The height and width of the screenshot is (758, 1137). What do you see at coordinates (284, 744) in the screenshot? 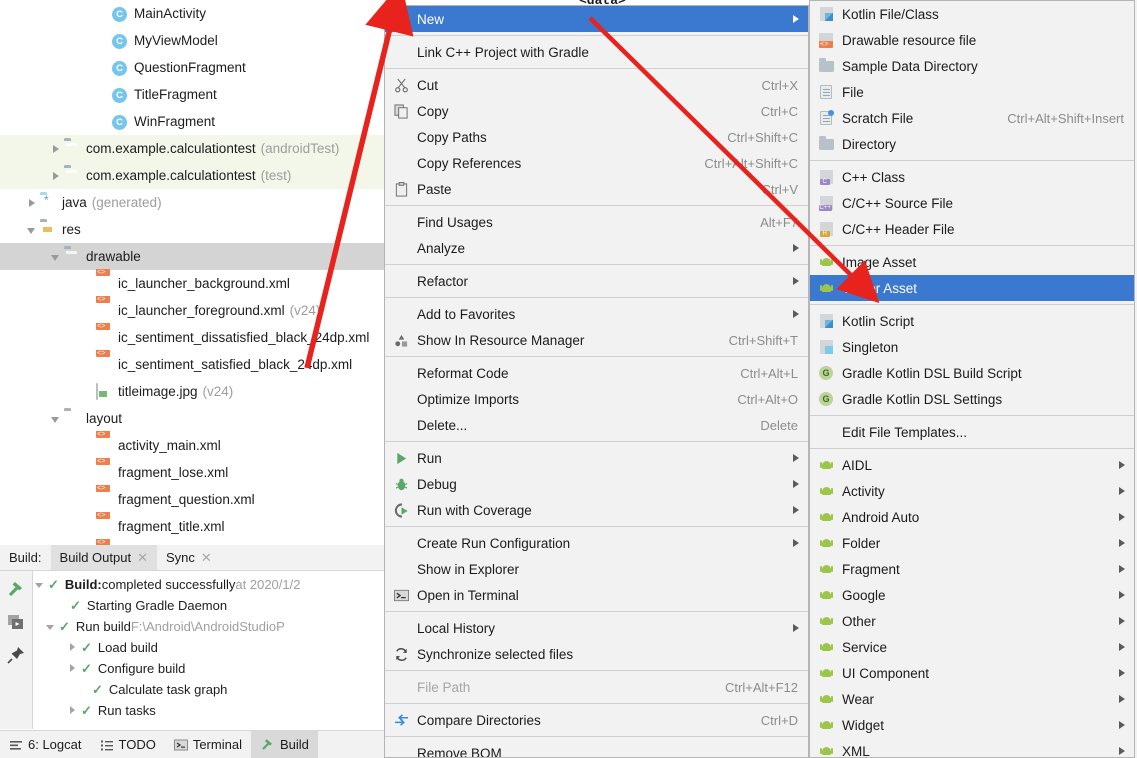
I see `bottom-tab-build: Build` at bounding box center [284, 744].